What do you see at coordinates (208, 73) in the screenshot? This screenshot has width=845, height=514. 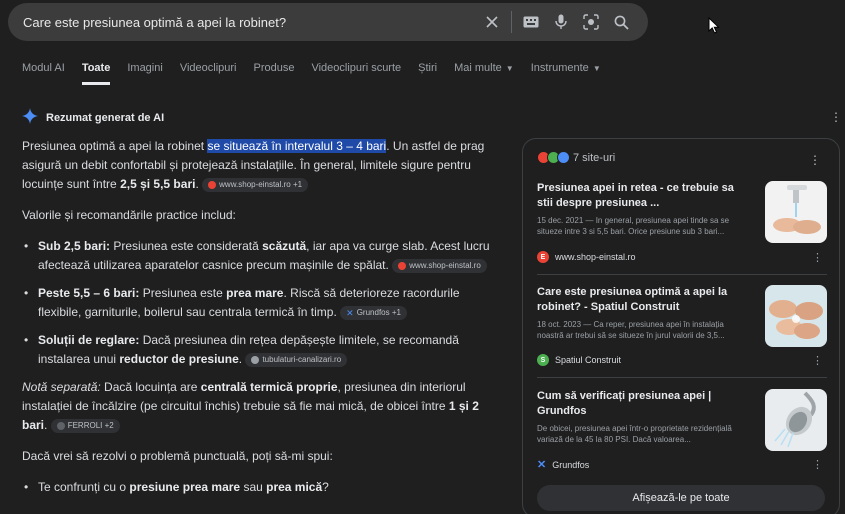 I see `tab-videoclipuri: Videoclipuri` at bounding box center [208, 73].